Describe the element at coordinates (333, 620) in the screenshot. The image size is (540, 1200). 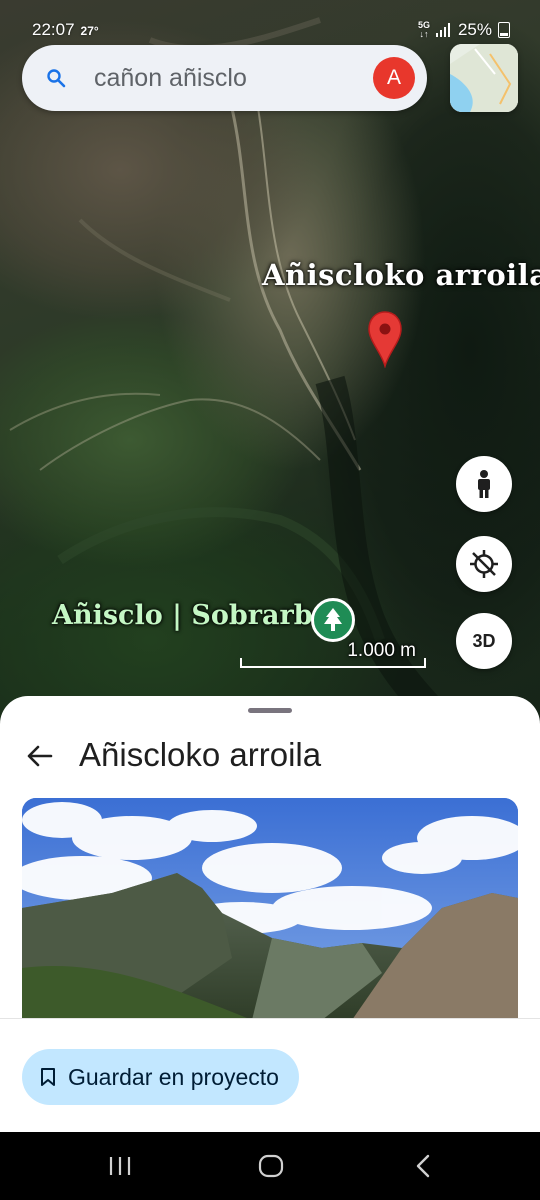
I see `tree-icon` at that location.